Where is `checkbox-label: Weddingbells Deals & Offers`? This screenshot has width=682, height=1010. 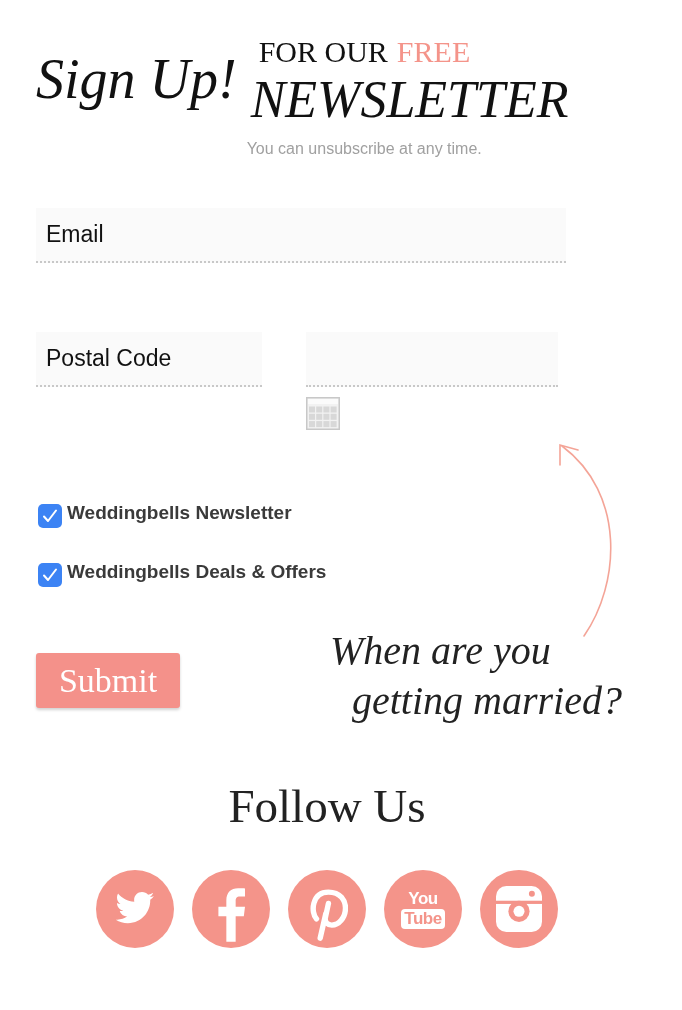 checkbox-label: Weddingbells Deals & Offers is located at coordinates (197, 572).